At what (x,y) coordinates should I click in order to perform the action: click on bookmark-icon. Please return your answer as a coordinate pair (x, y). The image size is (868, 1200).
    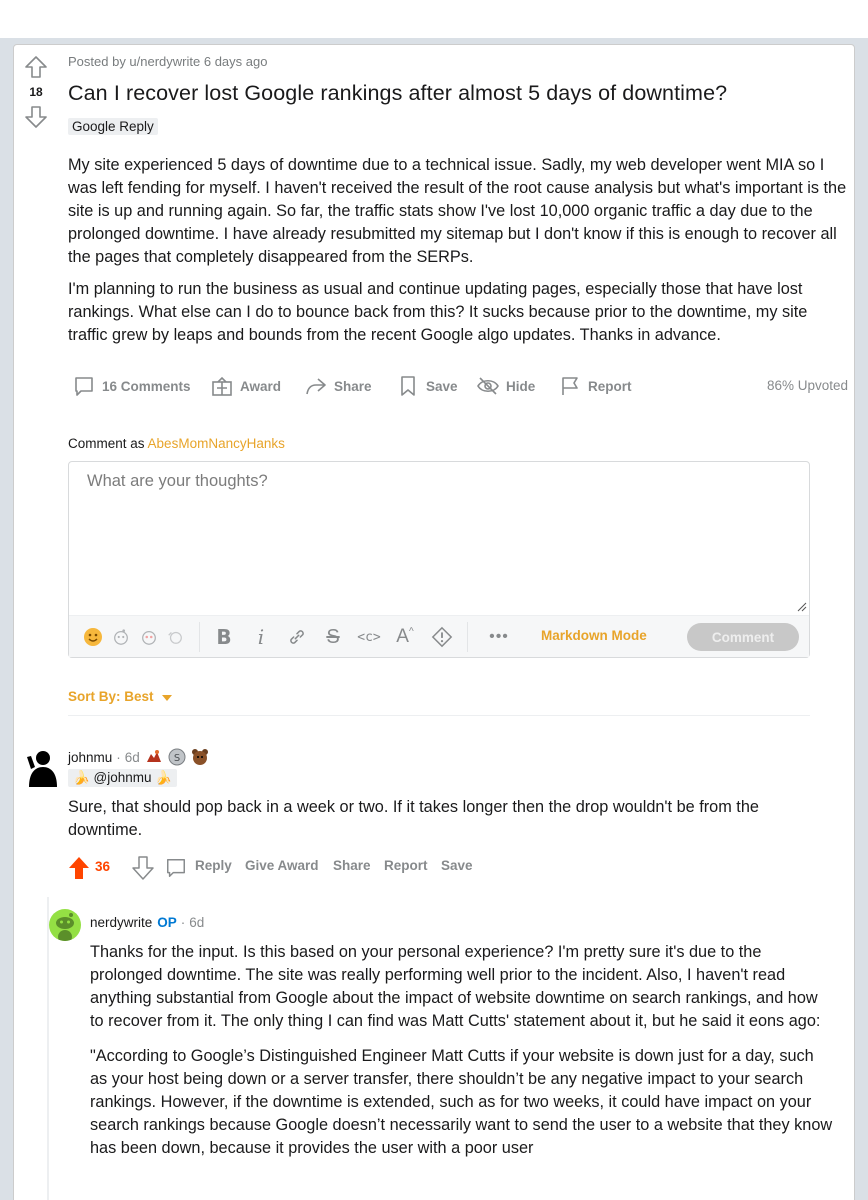
    Looking at the image, I should click on (408, 386).